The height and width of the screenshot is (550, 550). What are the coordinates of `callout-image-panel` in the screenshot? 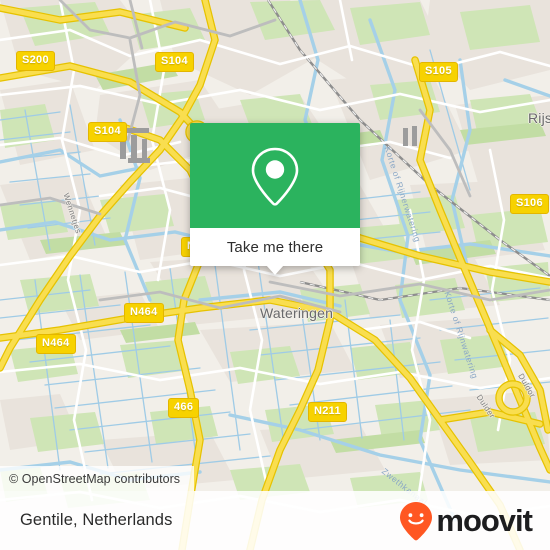 It's located at (275, 175).